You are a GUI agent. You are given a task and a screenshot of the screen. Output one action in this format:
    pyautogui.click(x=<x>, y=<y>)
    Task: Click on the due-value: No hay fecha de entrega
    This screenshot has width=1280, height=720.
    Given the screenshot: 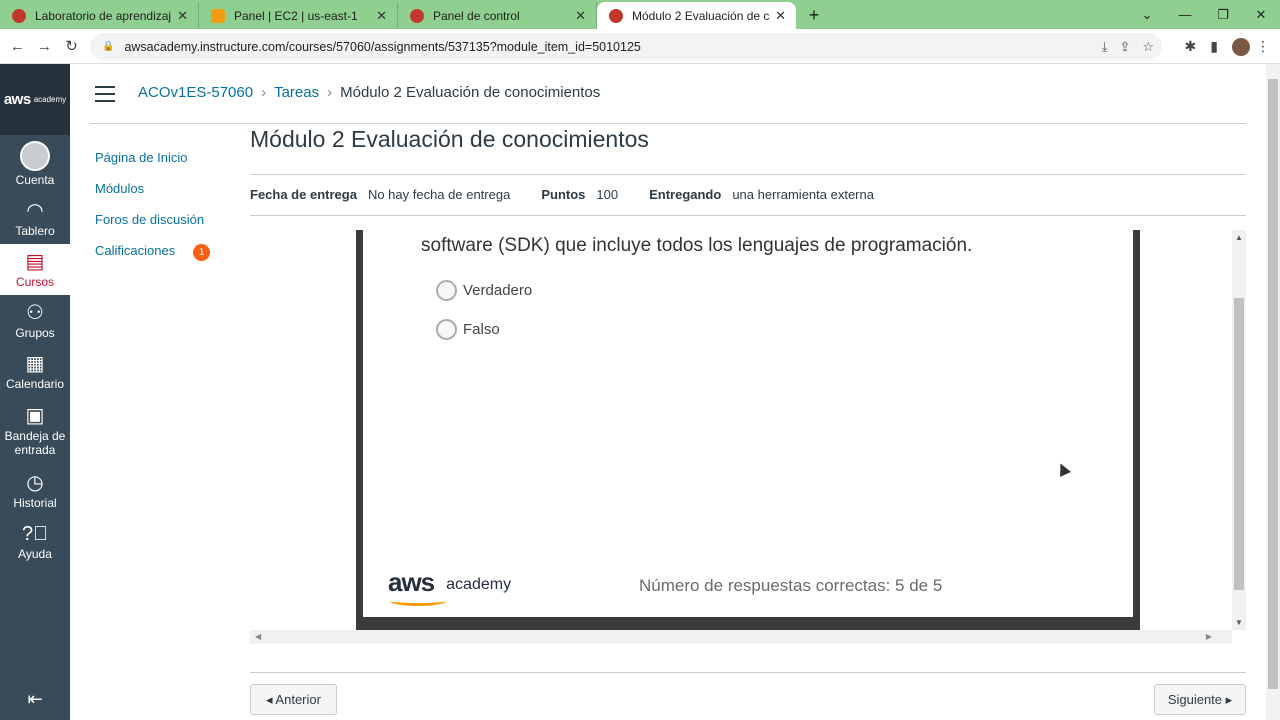 What is the action you would take?
    pyautogui.click(x=439, y=194)
    